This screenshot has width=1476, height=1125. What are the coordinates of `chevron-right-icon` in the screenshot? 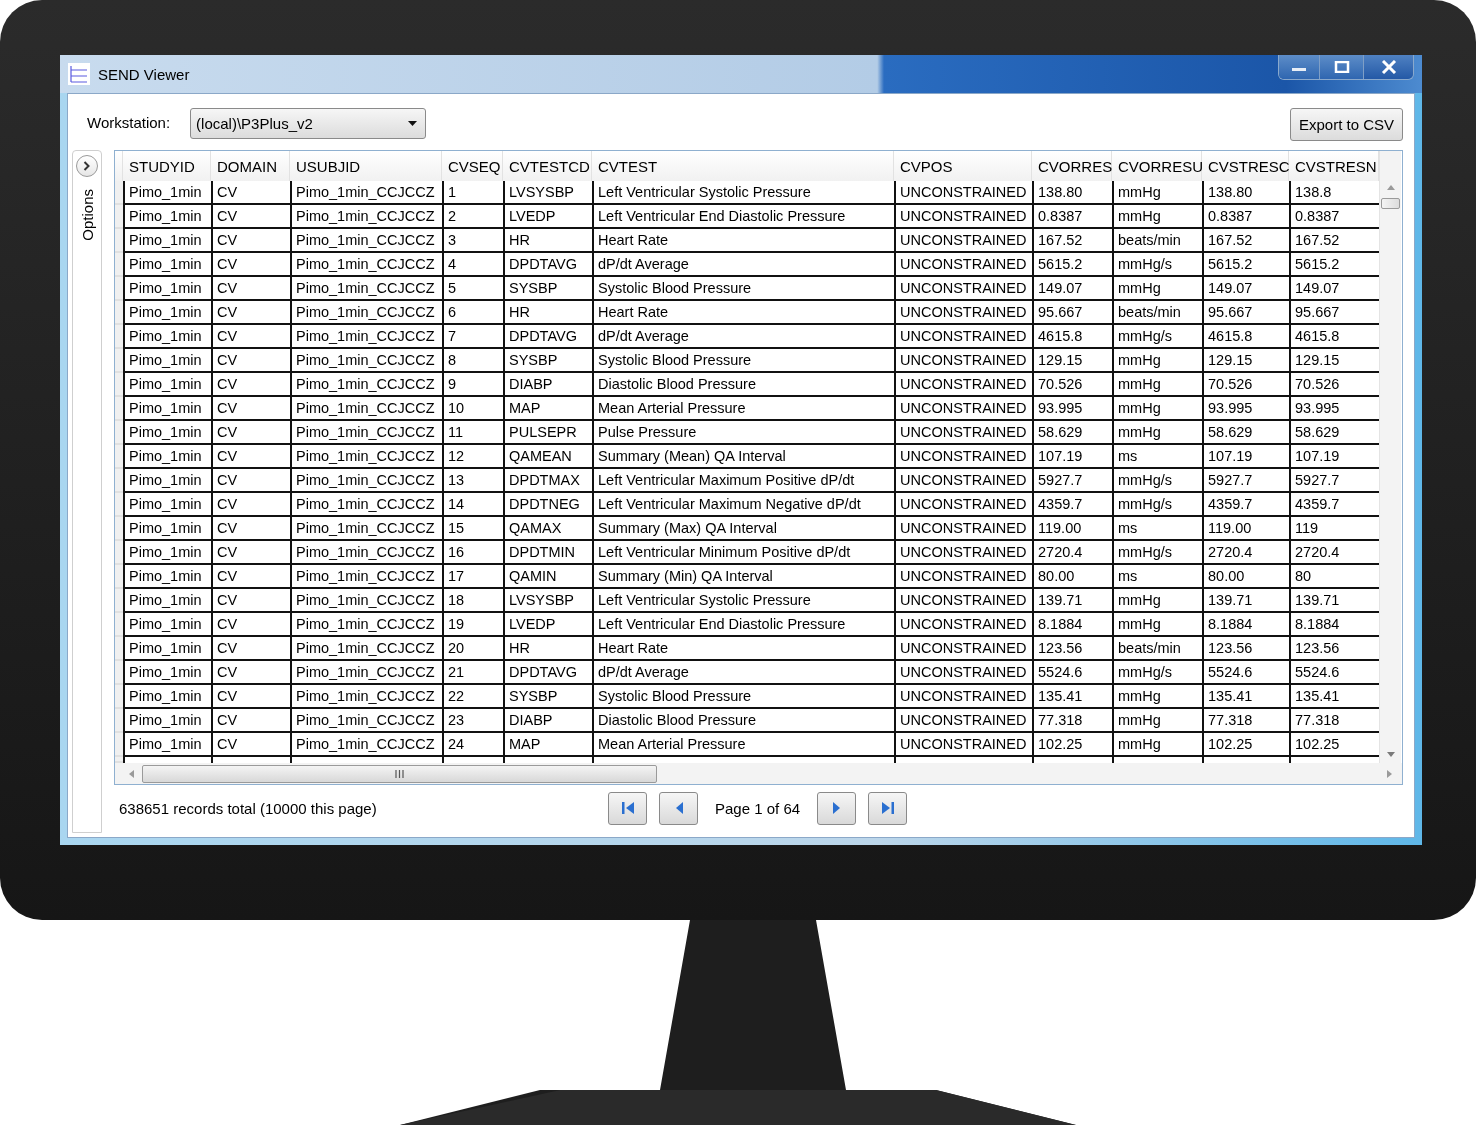 It's located at (87, 166).